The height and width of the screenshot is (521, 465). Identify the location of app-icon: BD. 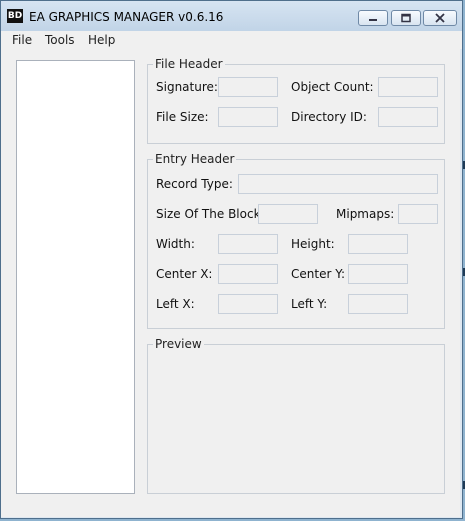
(15, 16).